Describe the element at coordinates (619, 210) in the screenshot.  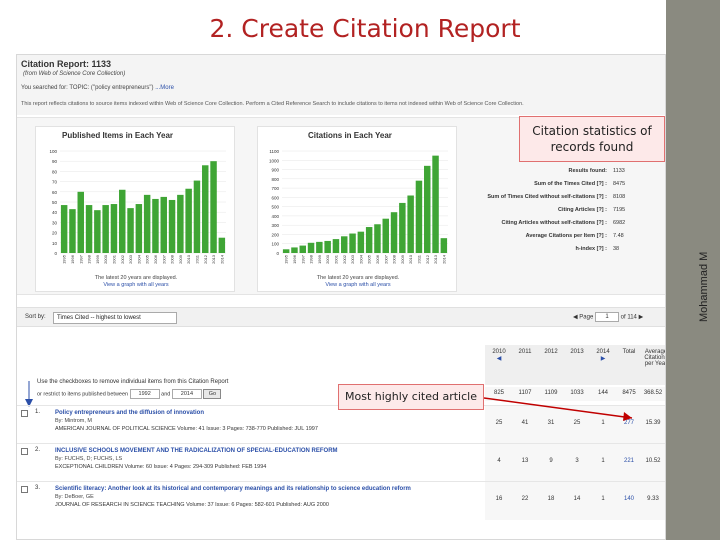
I see `stat-value: 7195` at that location.